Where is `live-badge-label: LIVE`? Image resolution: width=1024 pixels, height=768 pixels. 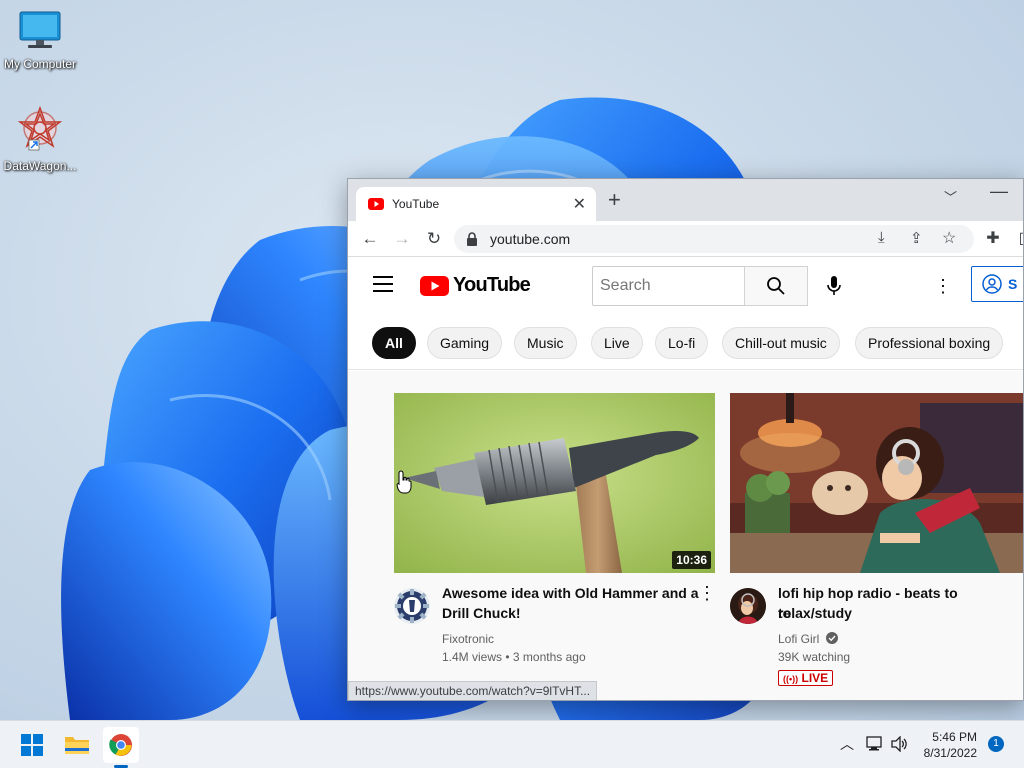
live-badge-label: LIVE is located at coordinates (815, 678).